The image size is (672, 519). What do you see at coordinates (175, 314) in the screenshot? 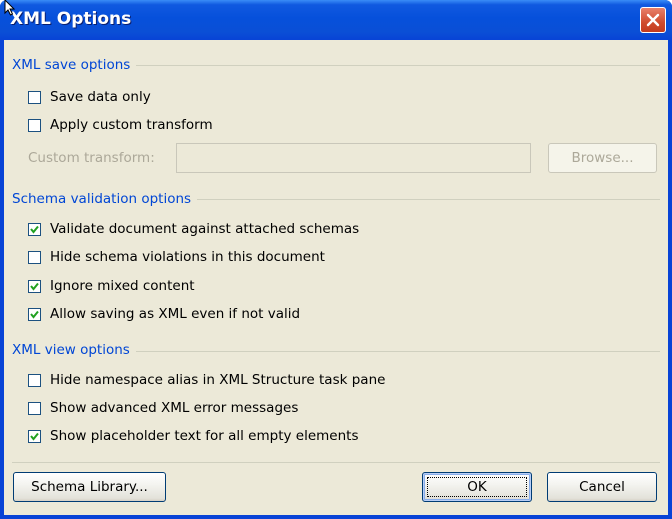
I see `checkbox-label: Allow saving as XML even if not valid` at bounding box center [175, 314].